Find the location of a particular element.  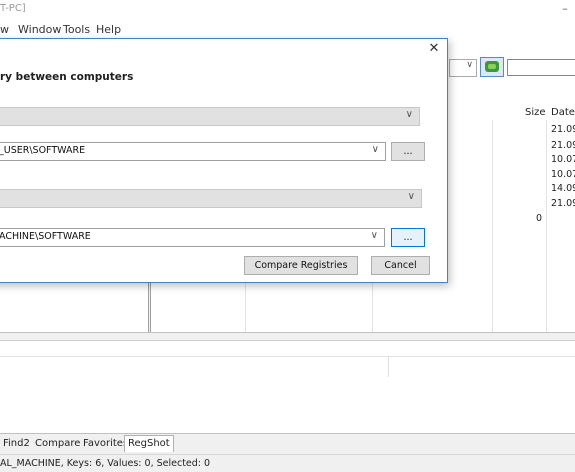

menu-view: w is located at coordinates (4, 29).